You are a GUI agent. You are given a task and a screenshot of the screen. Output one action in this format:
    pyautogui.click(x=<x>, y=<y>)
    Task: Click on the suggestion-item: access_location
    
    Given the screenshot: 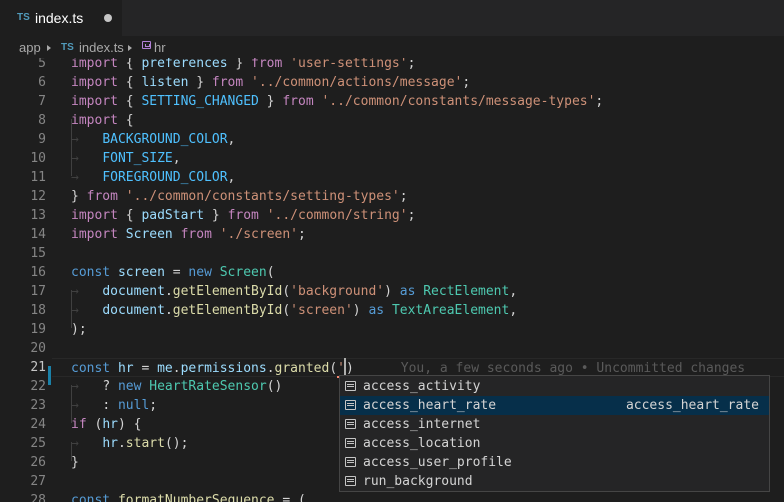 What is the action you would take?
    pyautogui.click(x=554, y=443)
    